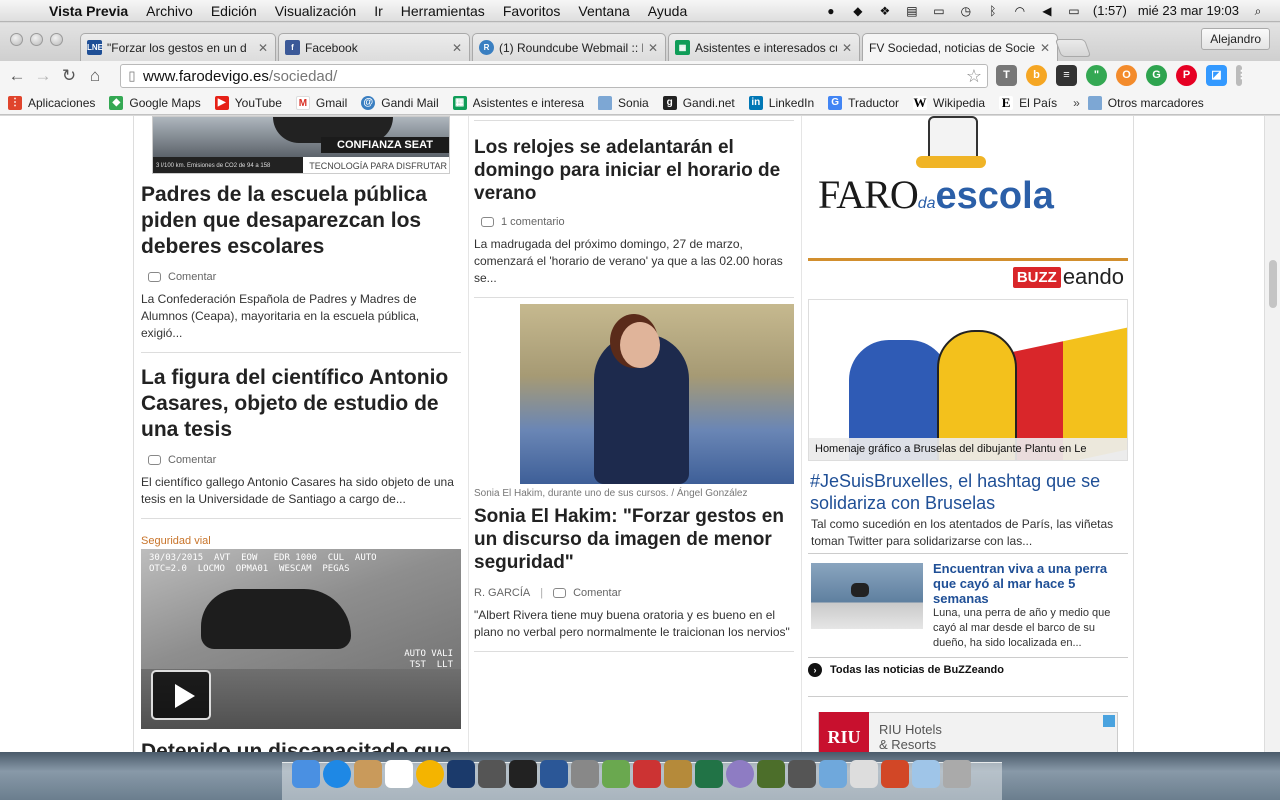  I want to click on buzzeando-logo: BUZZ eando, so click(1068, 277).